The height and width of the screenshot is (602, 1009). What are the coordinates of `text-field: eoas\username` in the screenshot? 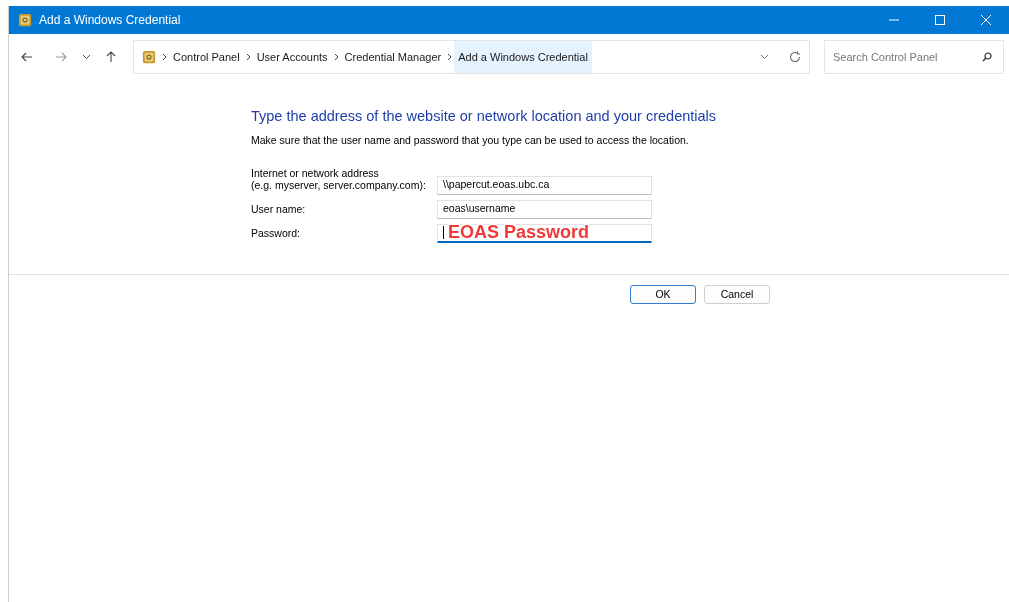 It's located at (544, 209).